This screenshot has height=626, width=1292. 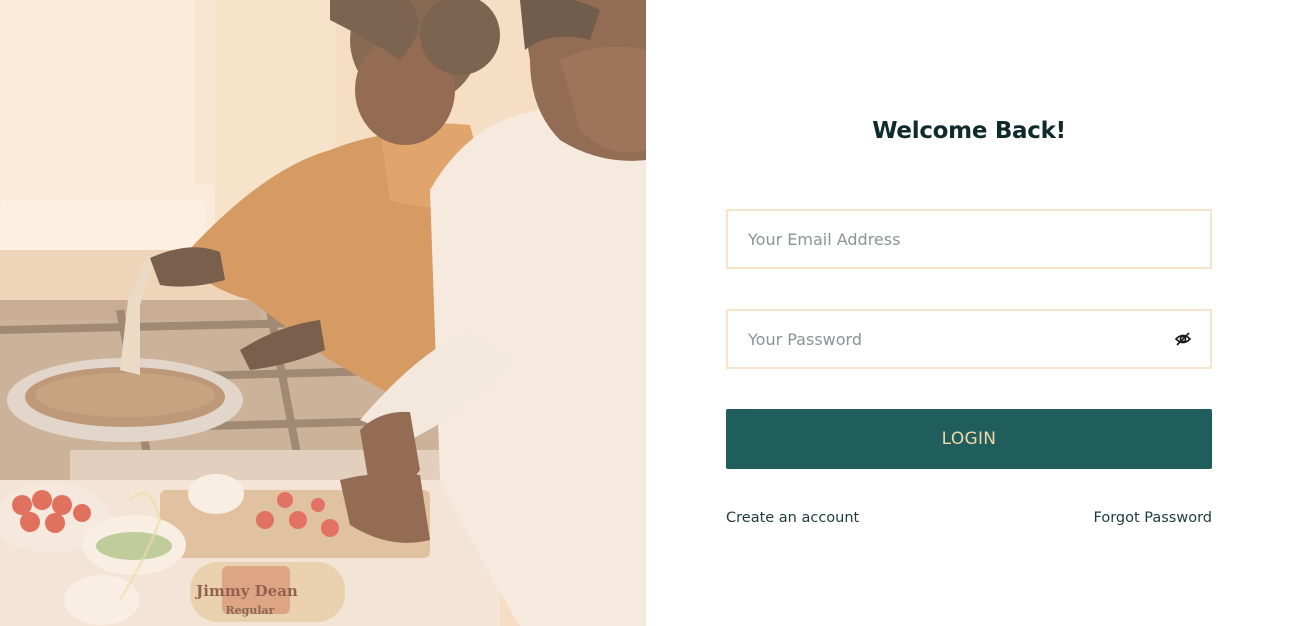 I want to click on email-input, so click(x=969, y=239).